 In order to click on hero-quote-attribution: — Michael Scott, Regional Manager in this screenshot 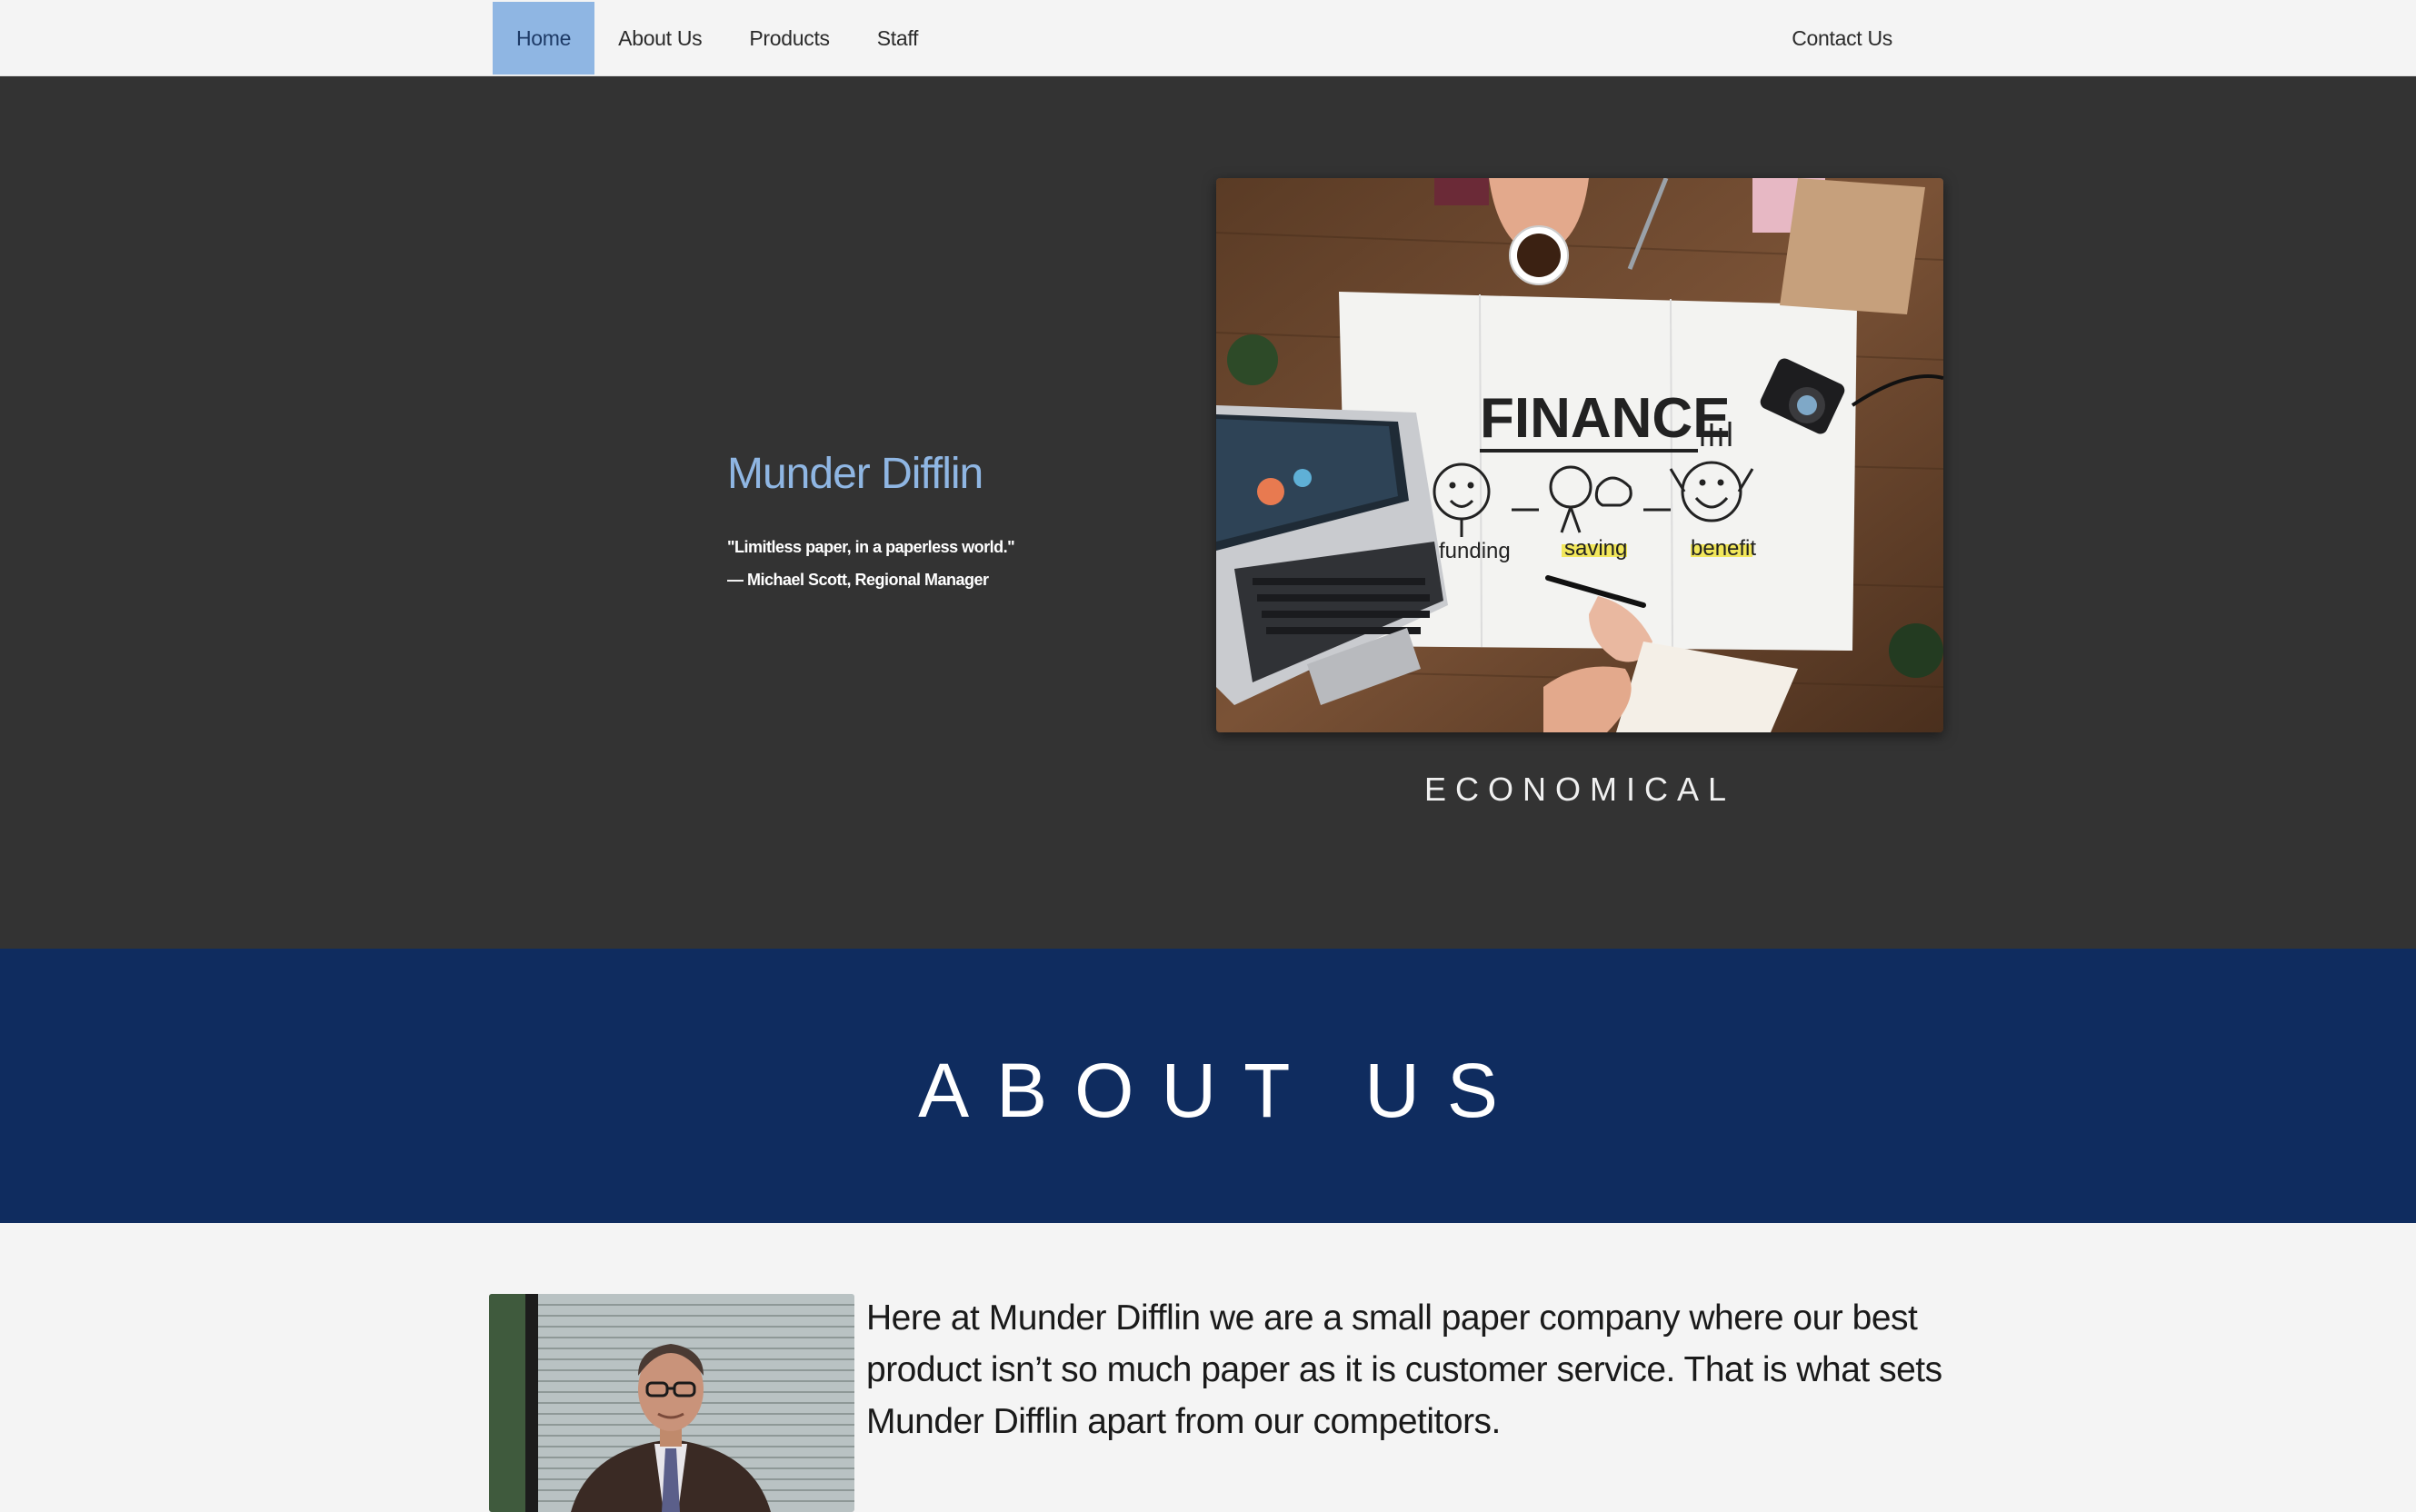, I will do `click(858, 580)`.